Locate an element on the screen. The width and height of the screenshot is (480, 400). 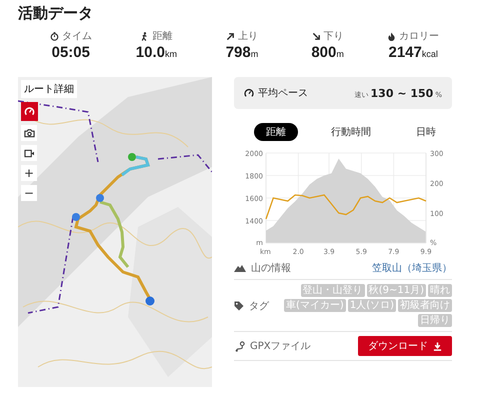
speedometer-icon is located at coordinates (249, 93).